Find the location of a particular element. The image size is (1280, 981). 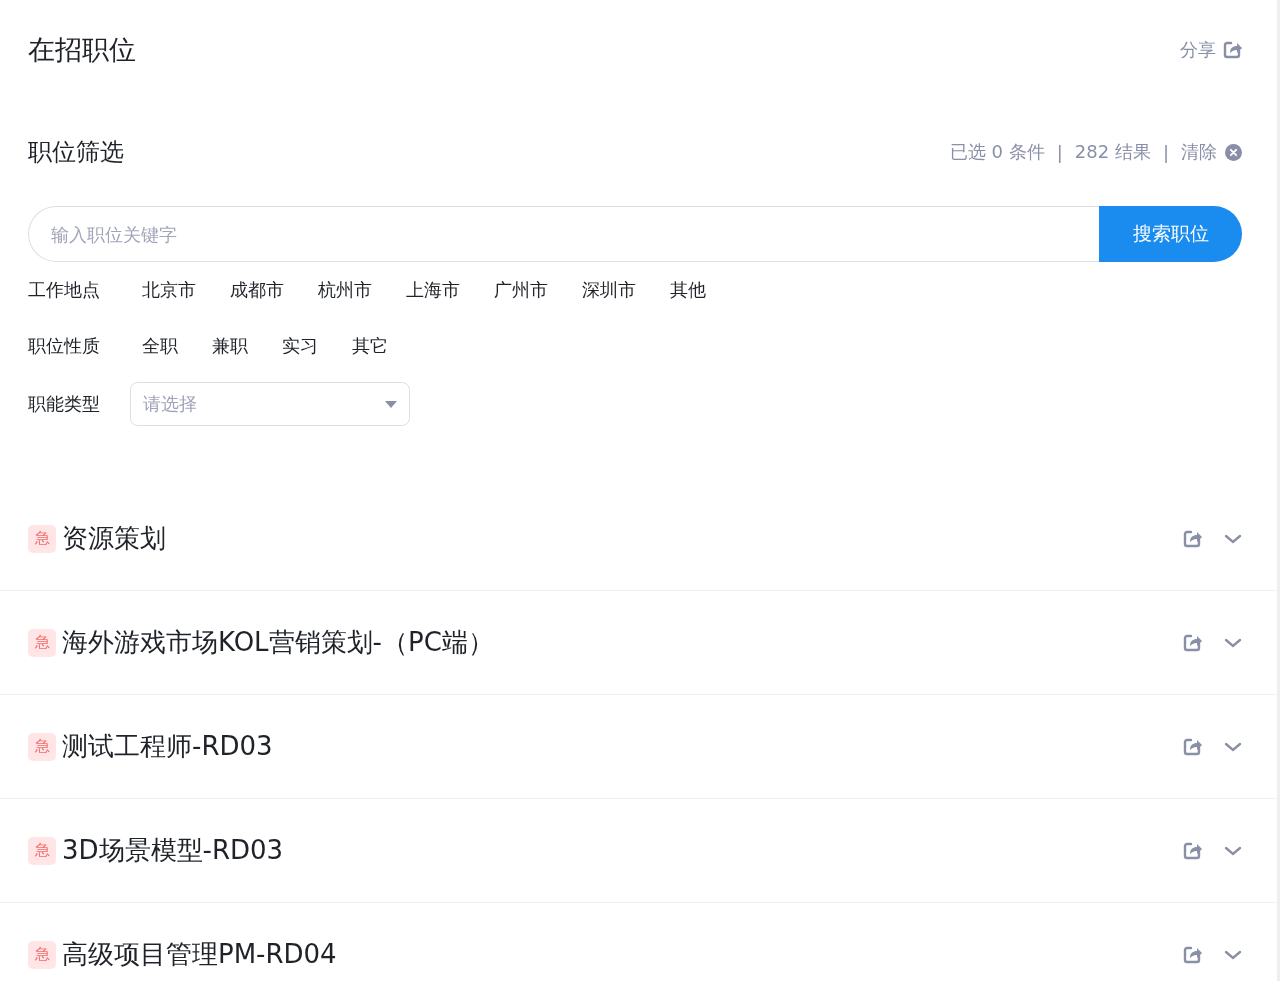

filter-label: 职位性质 is located at coordinates (64, 346).